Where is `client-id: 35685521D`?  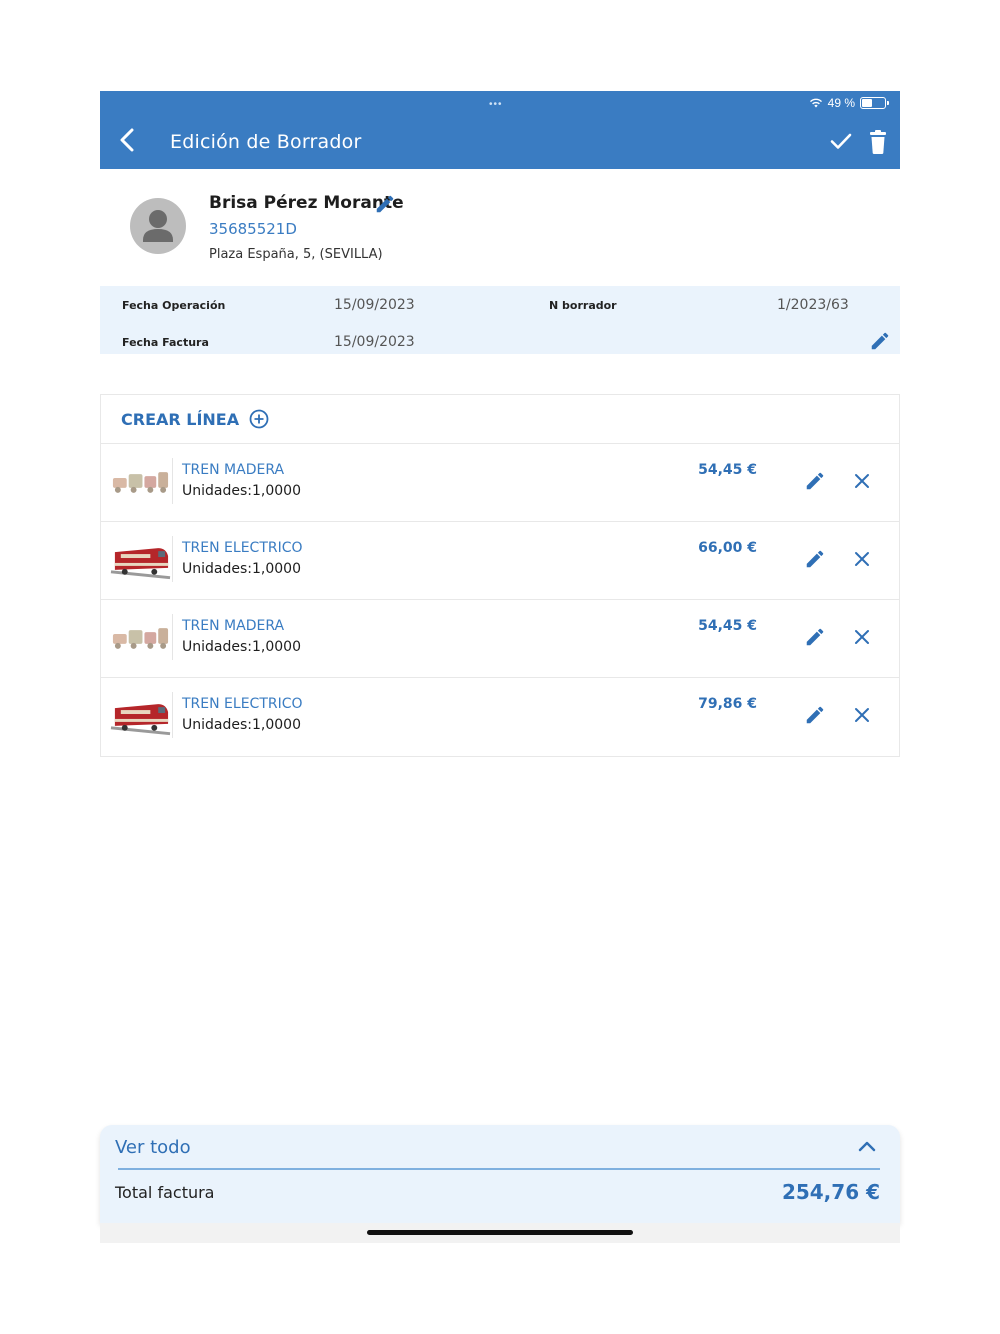
client-id: 35685521D is located at coordinates (253, 229).